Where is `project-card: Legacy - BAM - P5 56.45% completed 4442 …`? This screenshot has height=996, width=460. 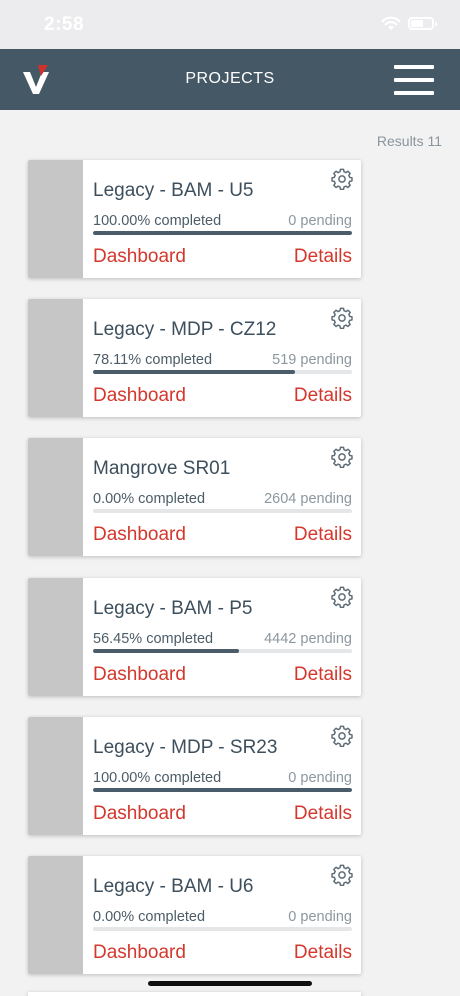
project-card: Legacy - BAM - P5 56.45% completed 4442 … is located at coordinates (194, 637).